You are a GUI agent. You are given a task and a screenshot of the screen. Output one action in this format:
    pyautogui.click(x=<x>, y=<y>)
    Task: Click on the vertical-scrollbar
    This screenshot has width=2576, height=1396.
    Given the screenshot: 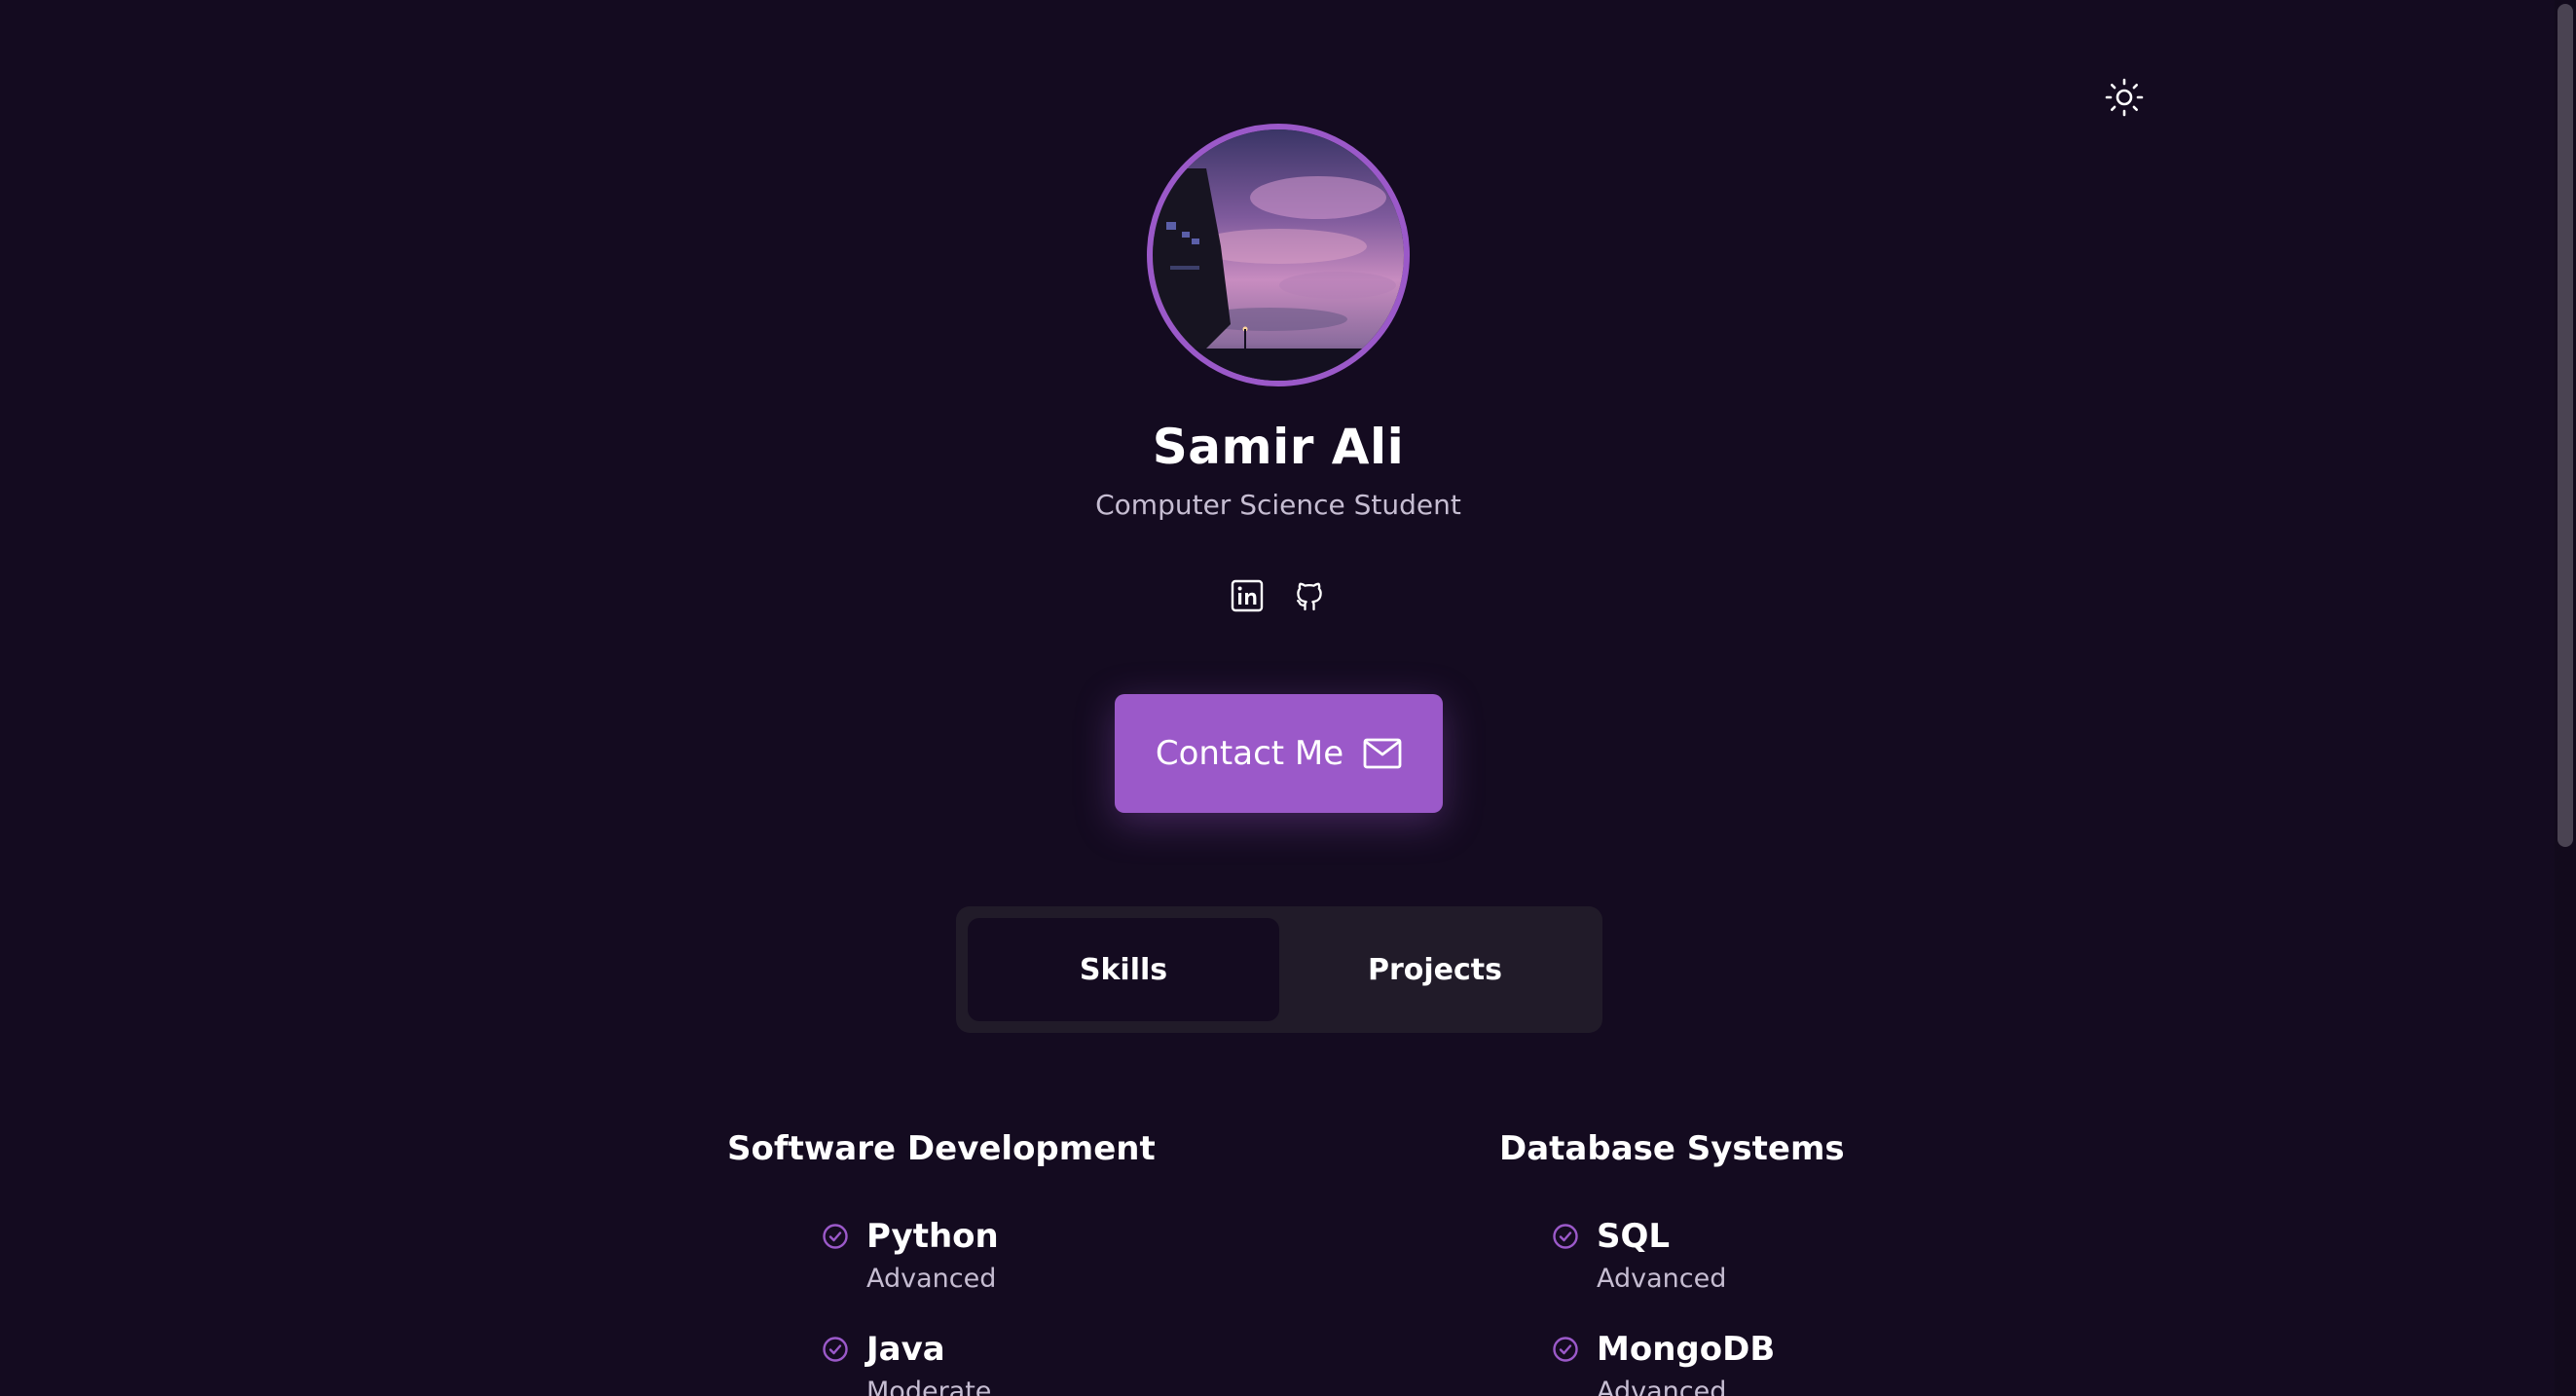 What is the action you would take?
    pyautogui.click(x=2565, y=698)
    